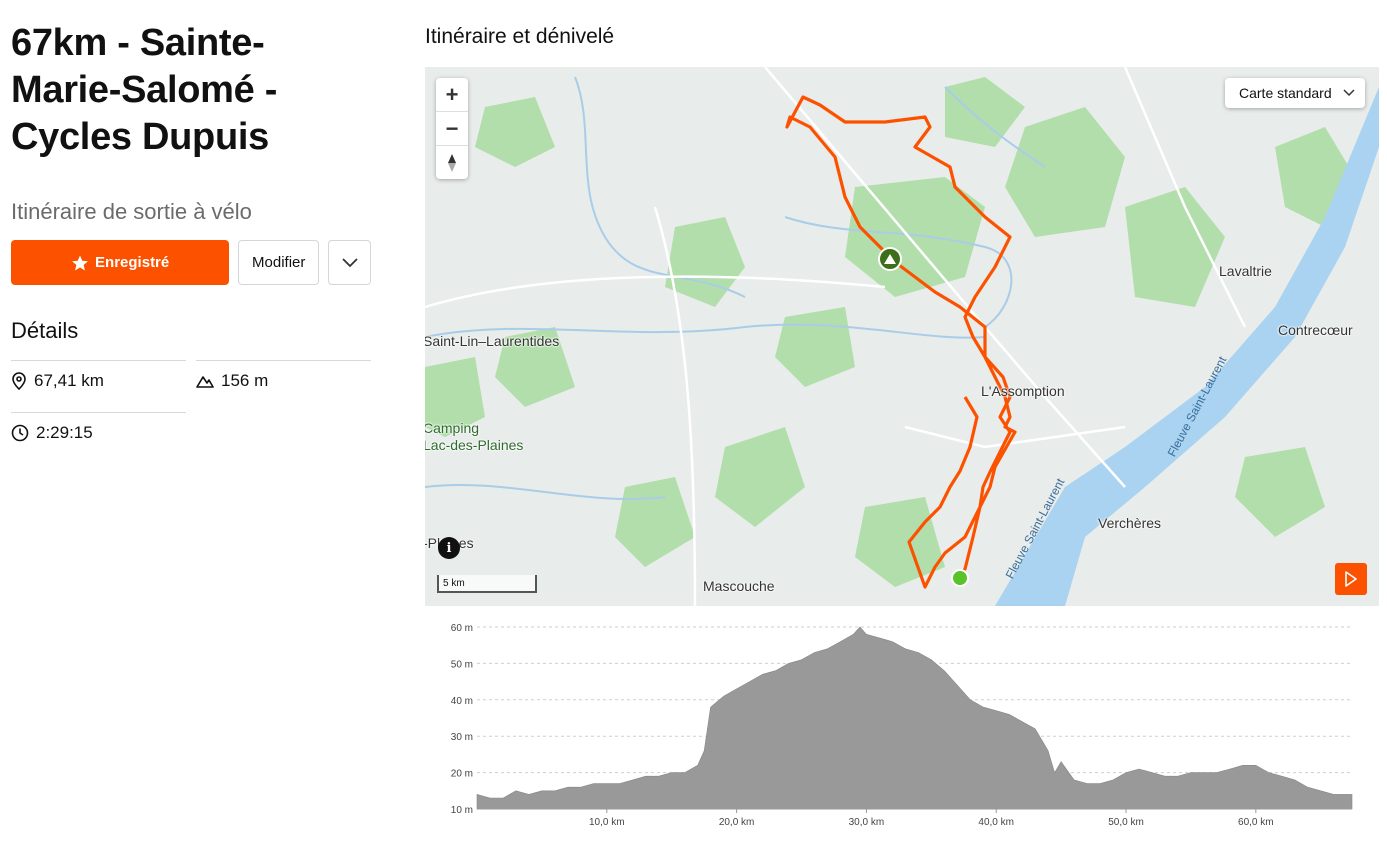  What do you see at coordinates (452, 95) in the screenshot?
I see `zoom-in-button: +` at bounding box center [452, 95].